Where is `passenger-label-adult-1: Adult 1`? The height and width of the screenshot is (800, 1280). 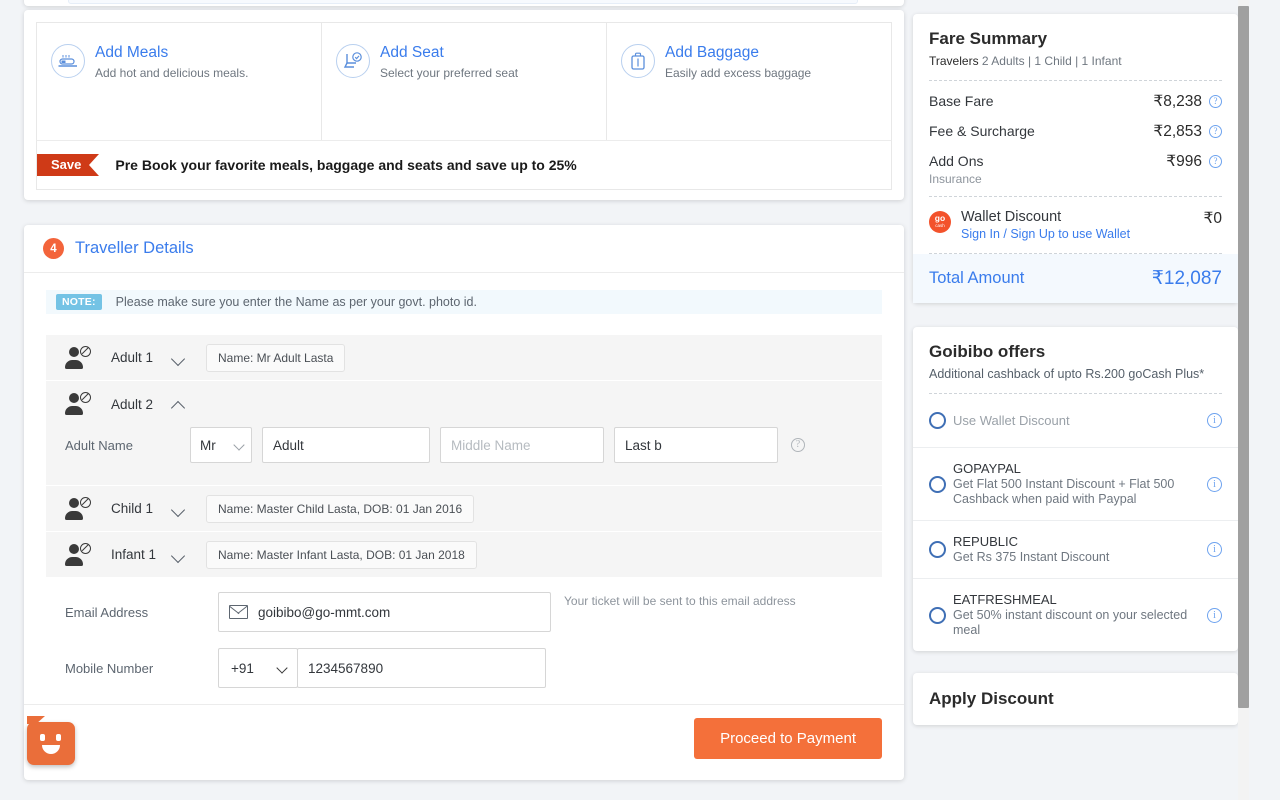
passenger-label-adult-1: Adult 1 is located at coordinates (132, 357).